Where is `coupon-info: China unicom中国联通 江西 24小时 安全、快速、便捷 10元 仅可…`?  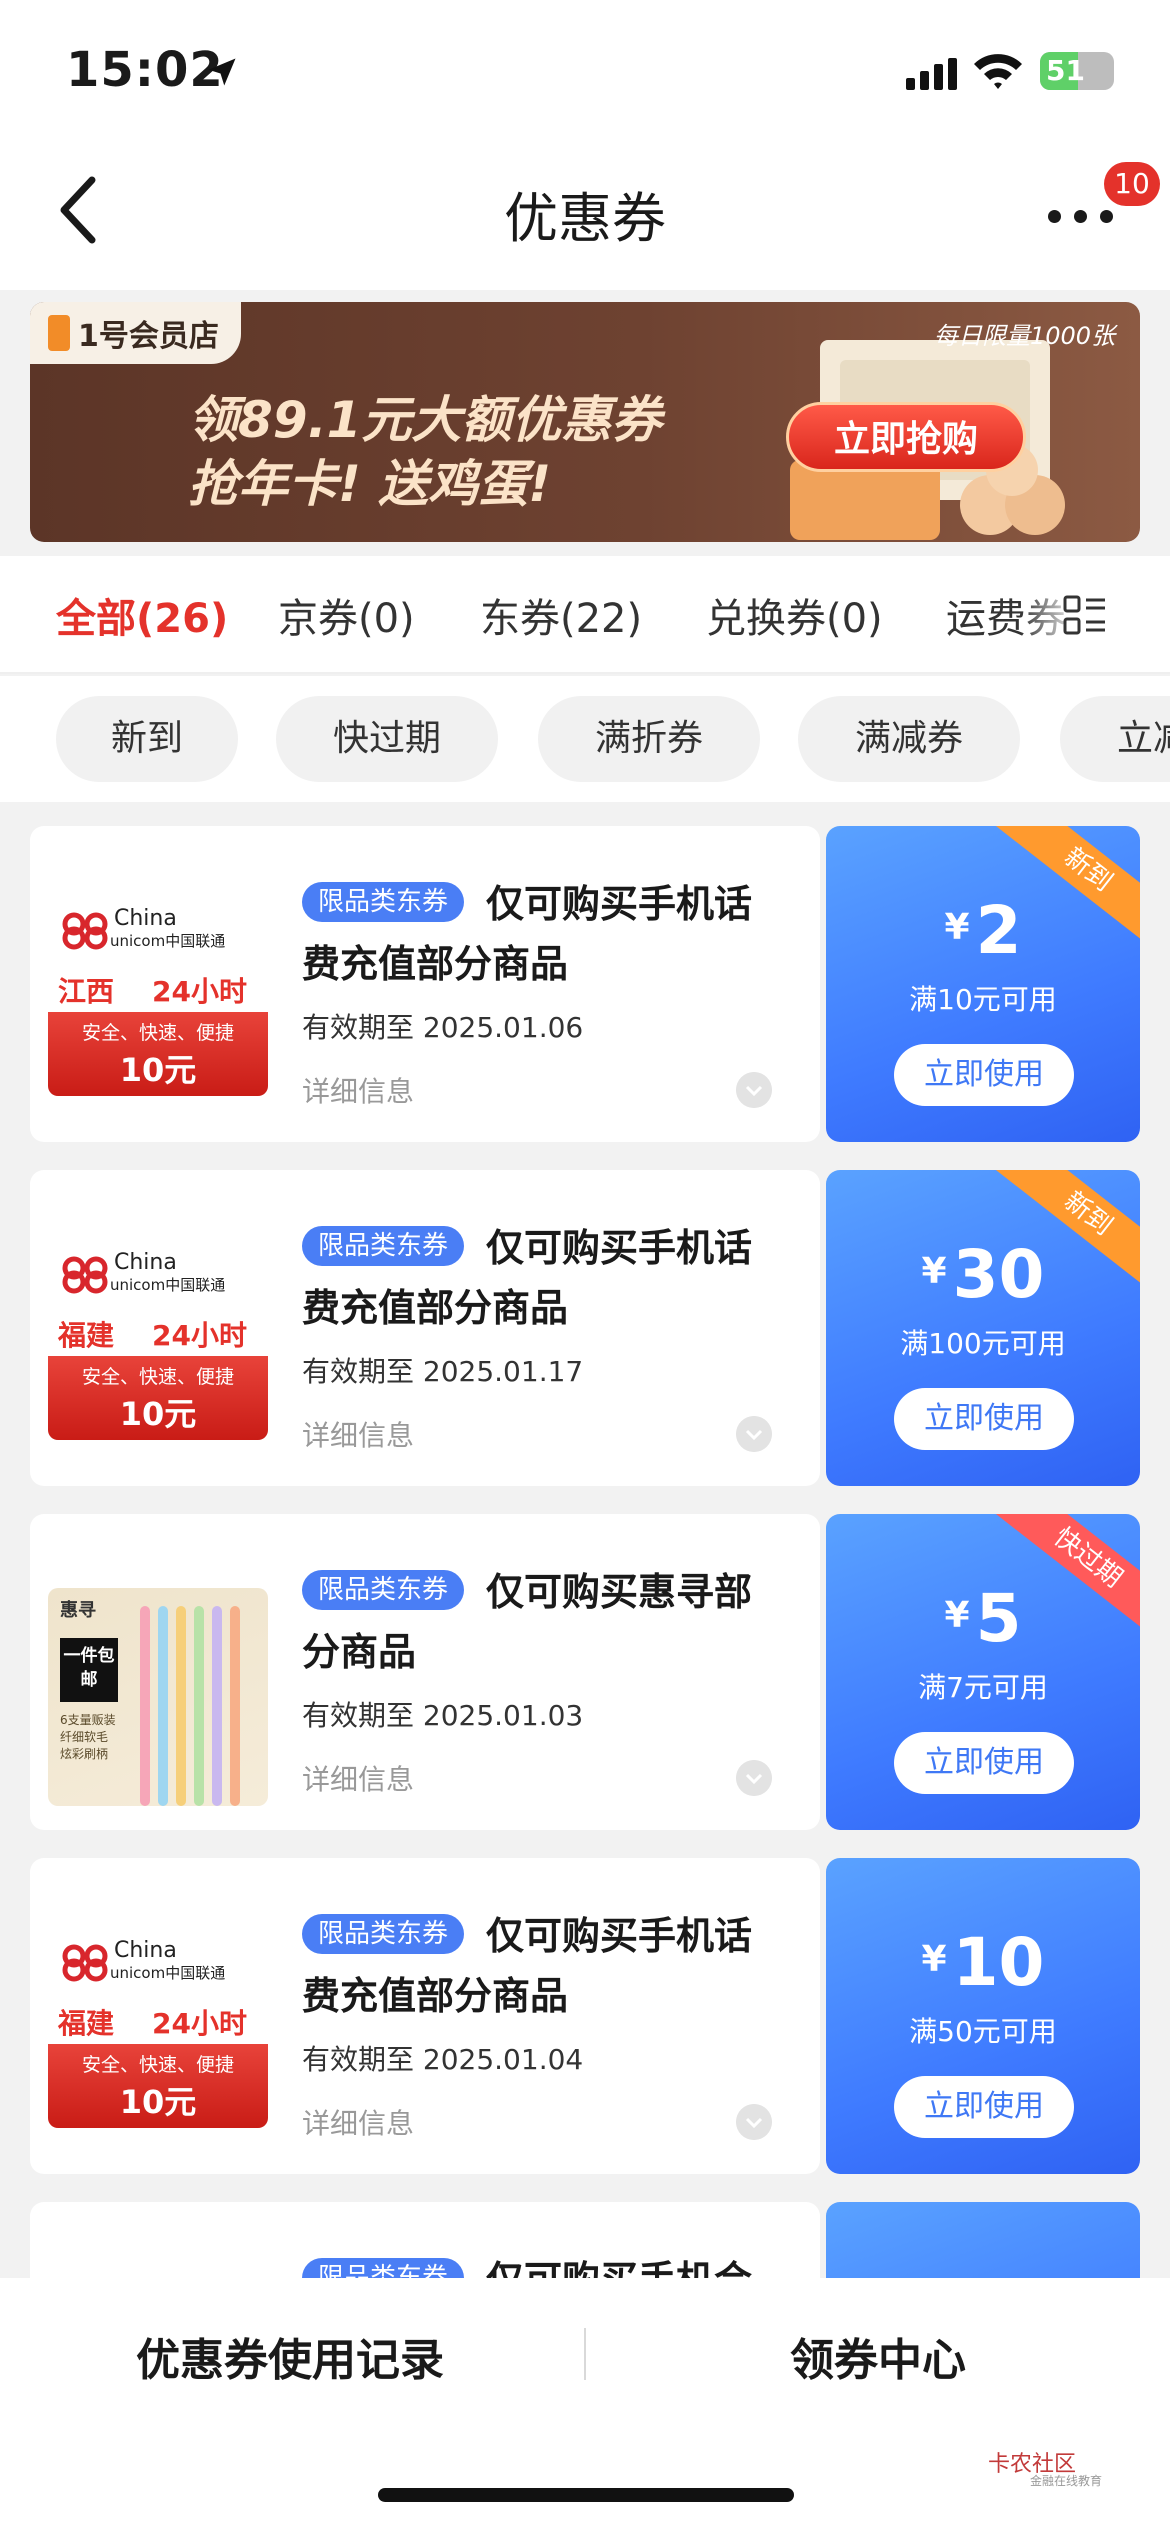
coupon-info: China unicom中国联通 江西 24小时 安全、快速、便捷 10元 仅可… is located at coordinates (425, 984).